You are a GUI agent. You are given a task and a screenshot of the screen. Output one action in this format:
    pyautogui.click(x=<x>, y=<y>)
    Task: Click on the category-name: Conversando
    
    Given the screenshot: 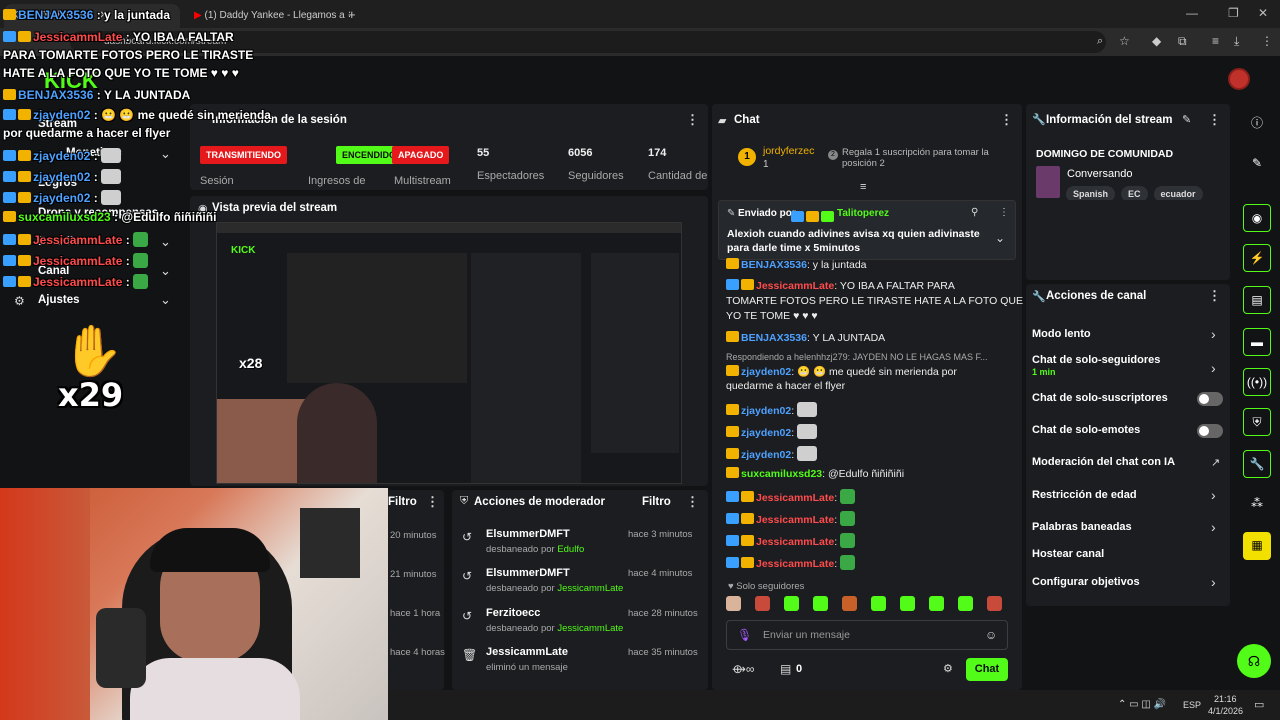 What is the action you would take?
    pyautogui.click(x=1099, y=174)
    